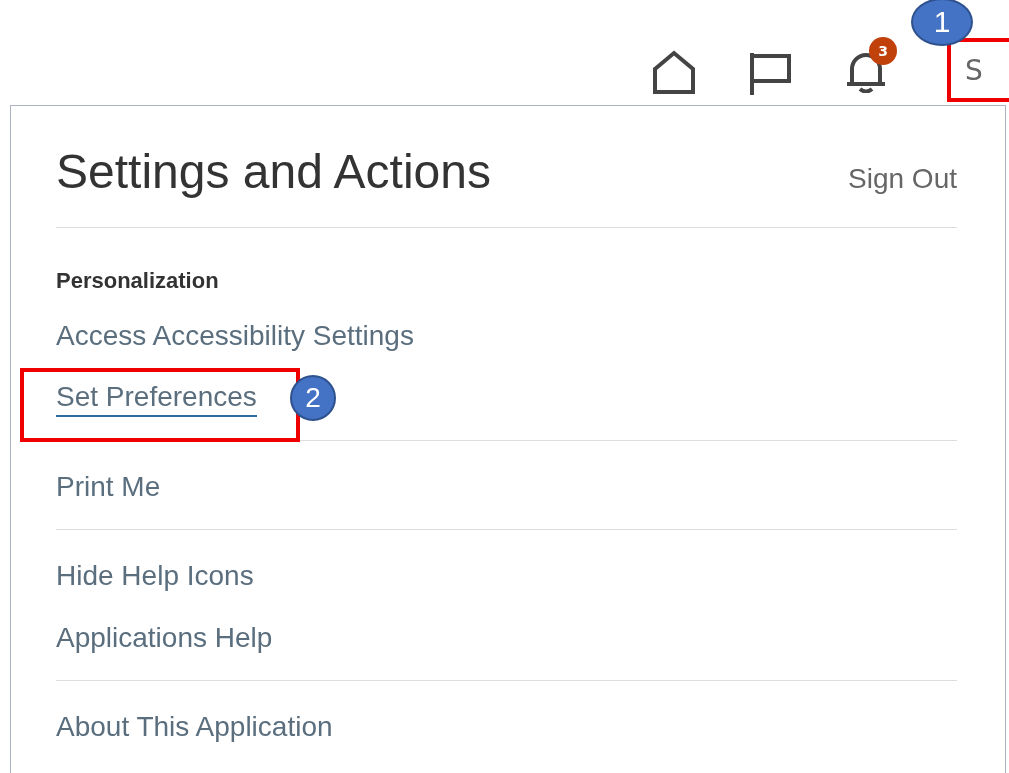 Image resolution: width=1009 pixels, height=773 pixels. What do you see at coordinates (313, 398) in the screenshot?
I see `callout-marker: 2` at bounding box center [313, 398].